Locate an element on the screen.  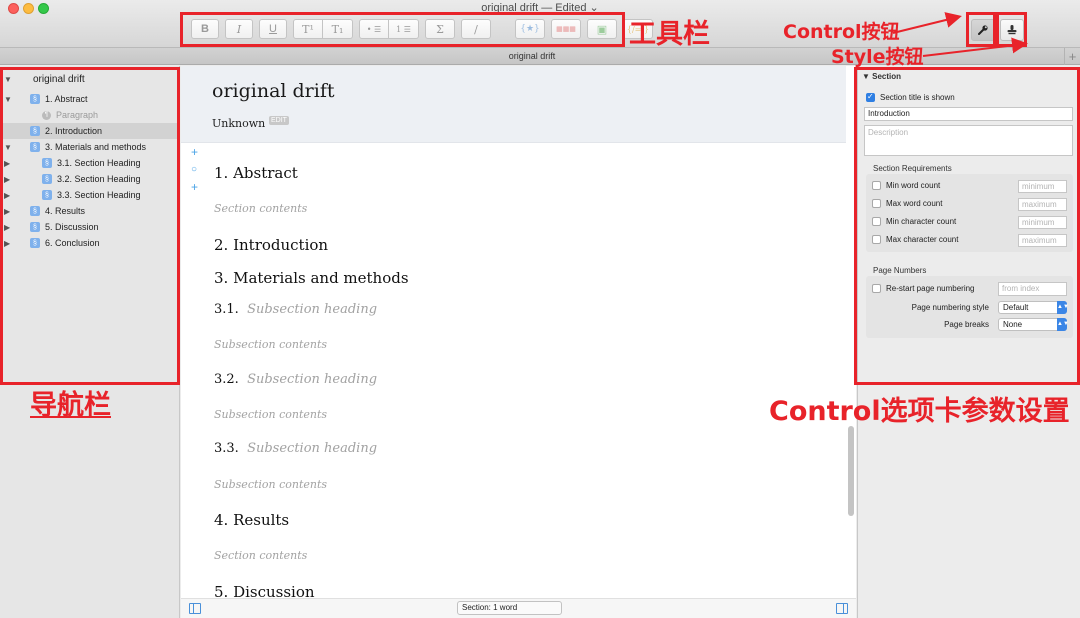
annotation-arrows is located at coordinates (960, 34).